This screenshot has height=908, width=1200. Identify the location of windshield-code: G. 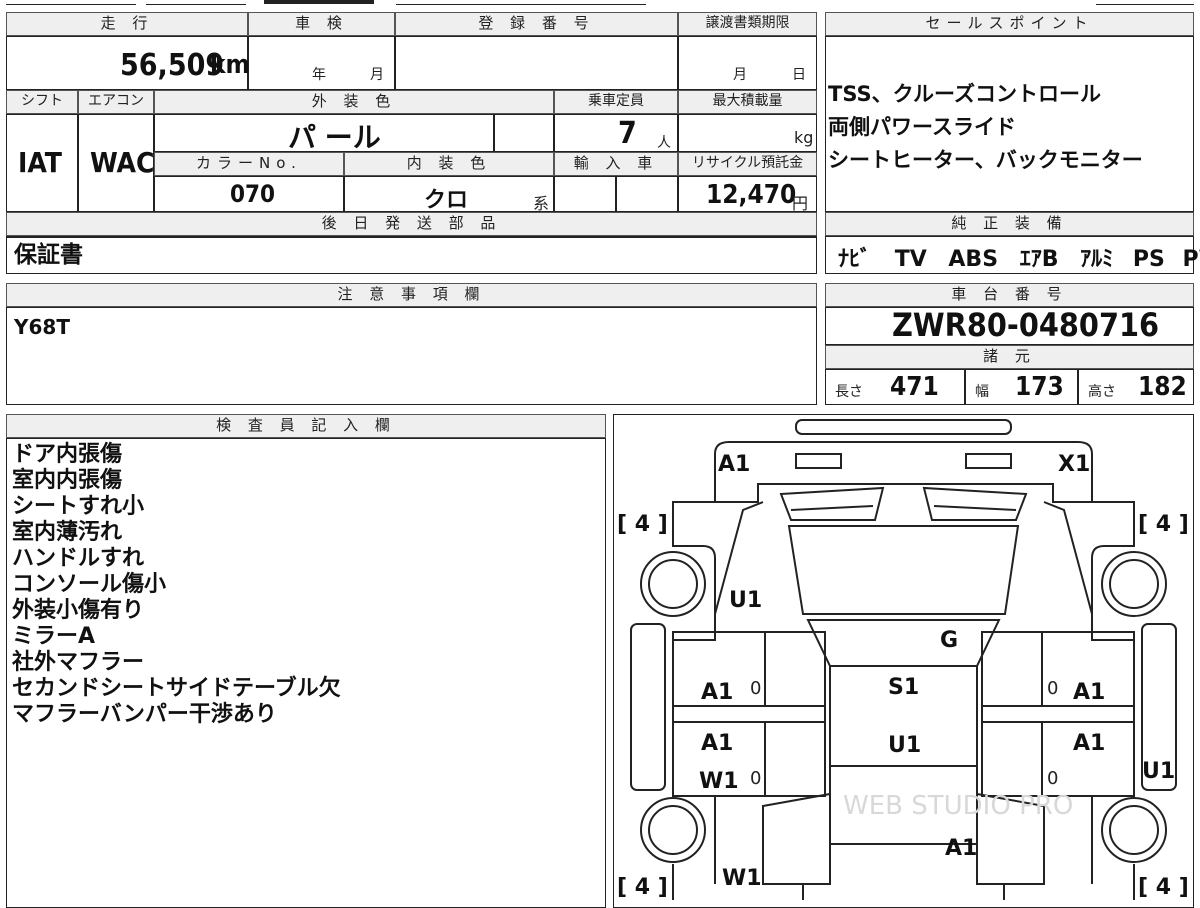
(949, 640).